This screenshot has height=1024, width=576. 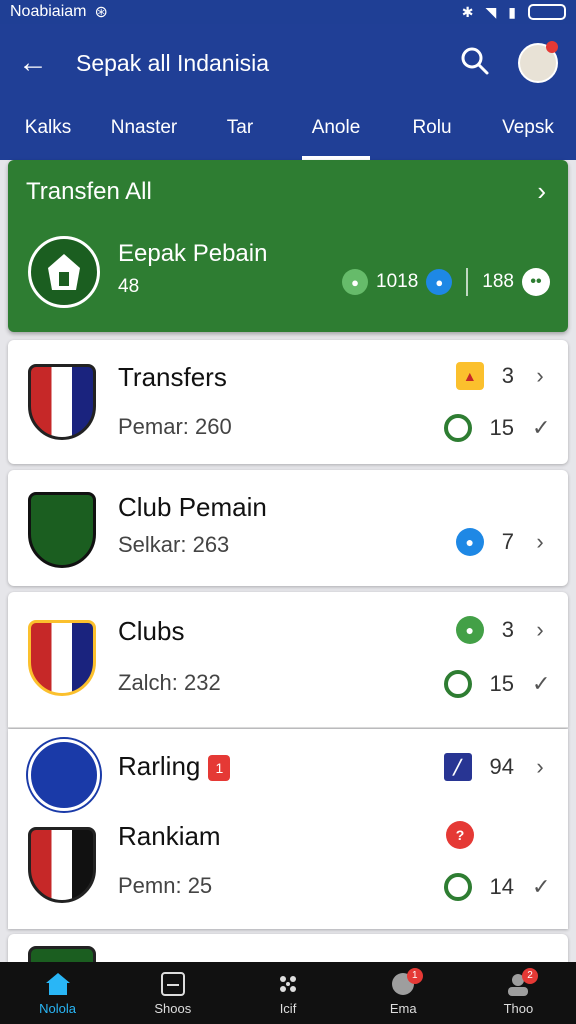 I want to click on tab-bar: Kalks Nnaster Tar Anole Rolu Vepsk, so click(x=288, y=131).